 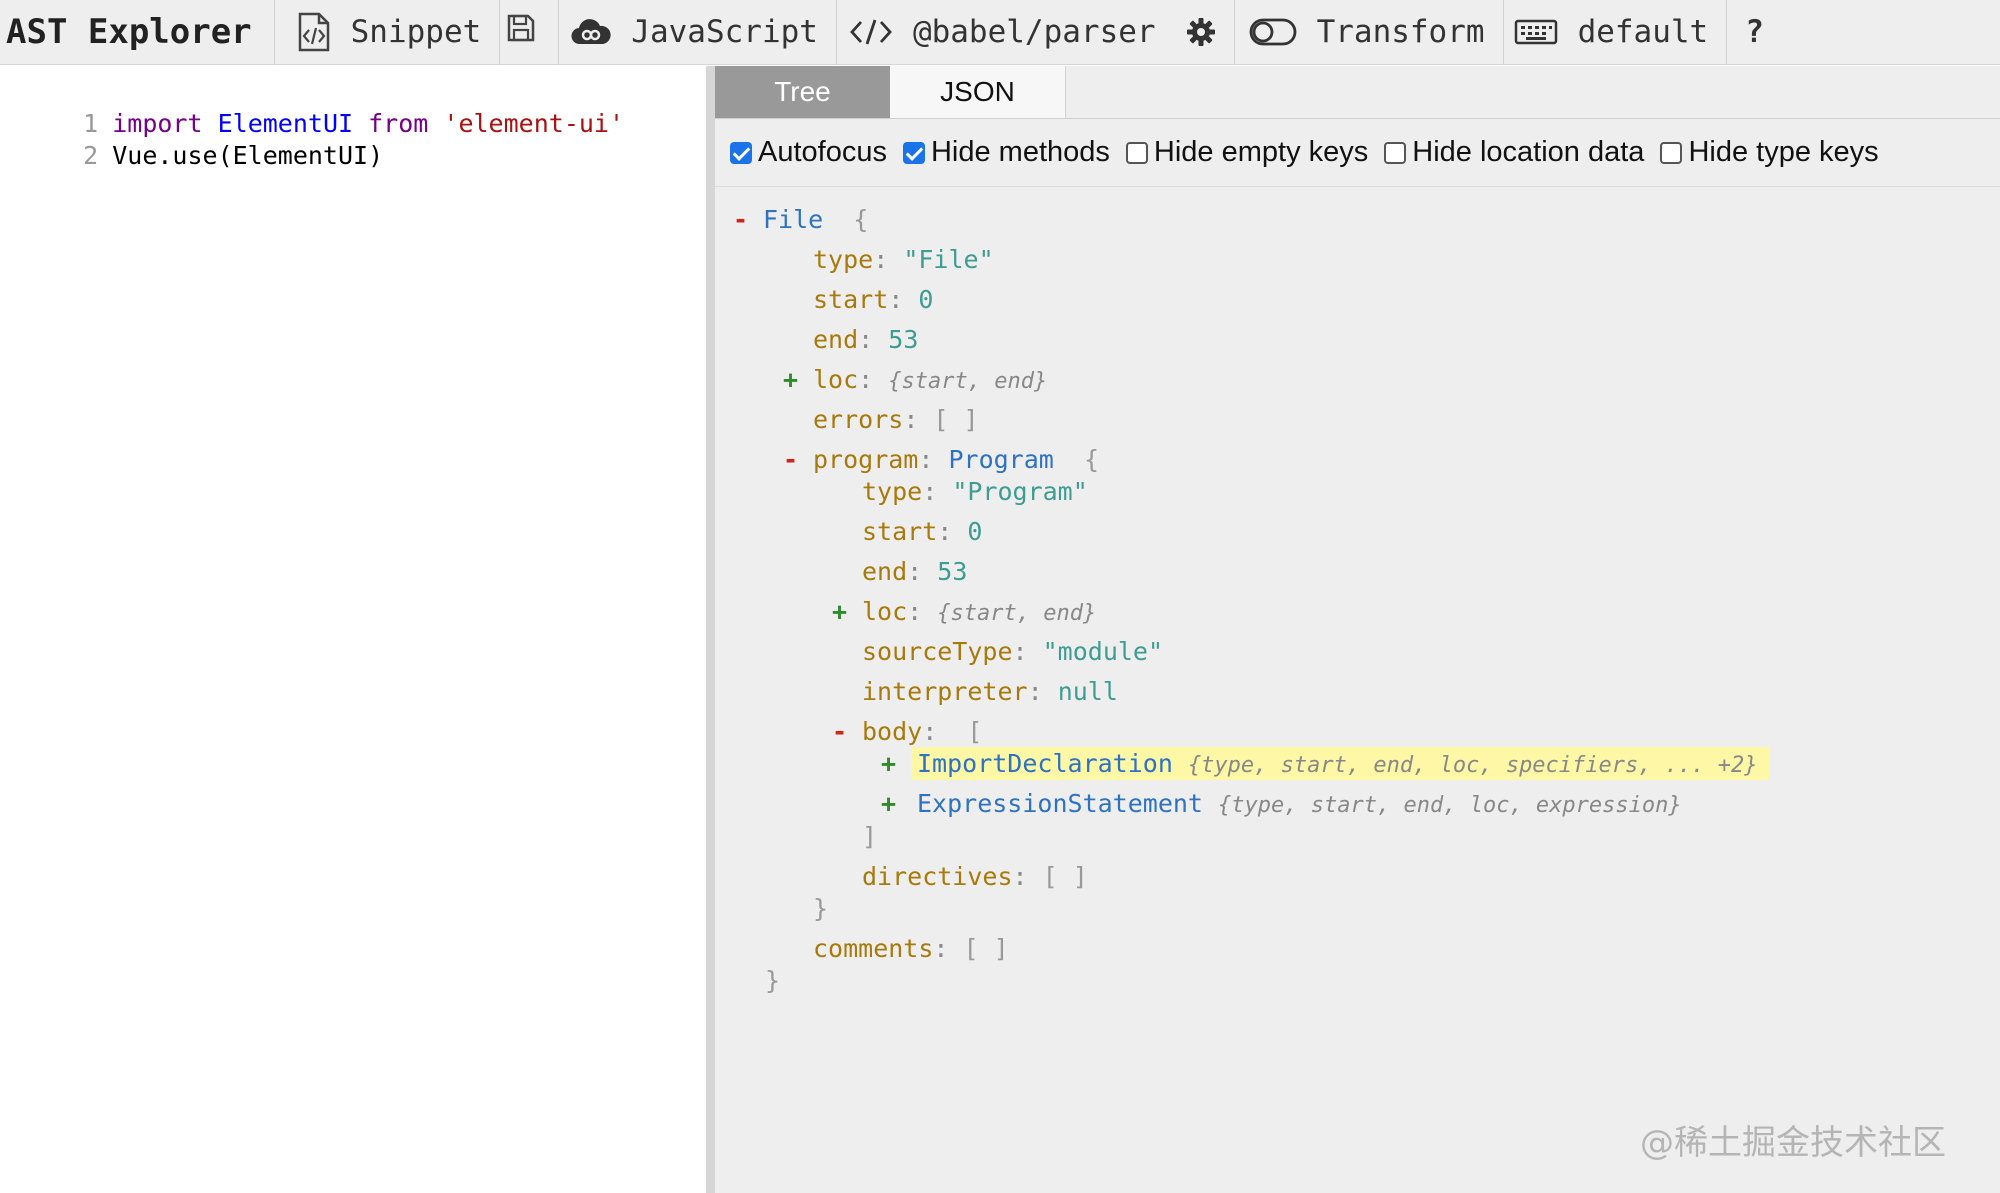 What do you see at coordinates (941, 460) in the screenshot?
I see `tree-node-program: - program: Program {` at bounding box center [941, 460].